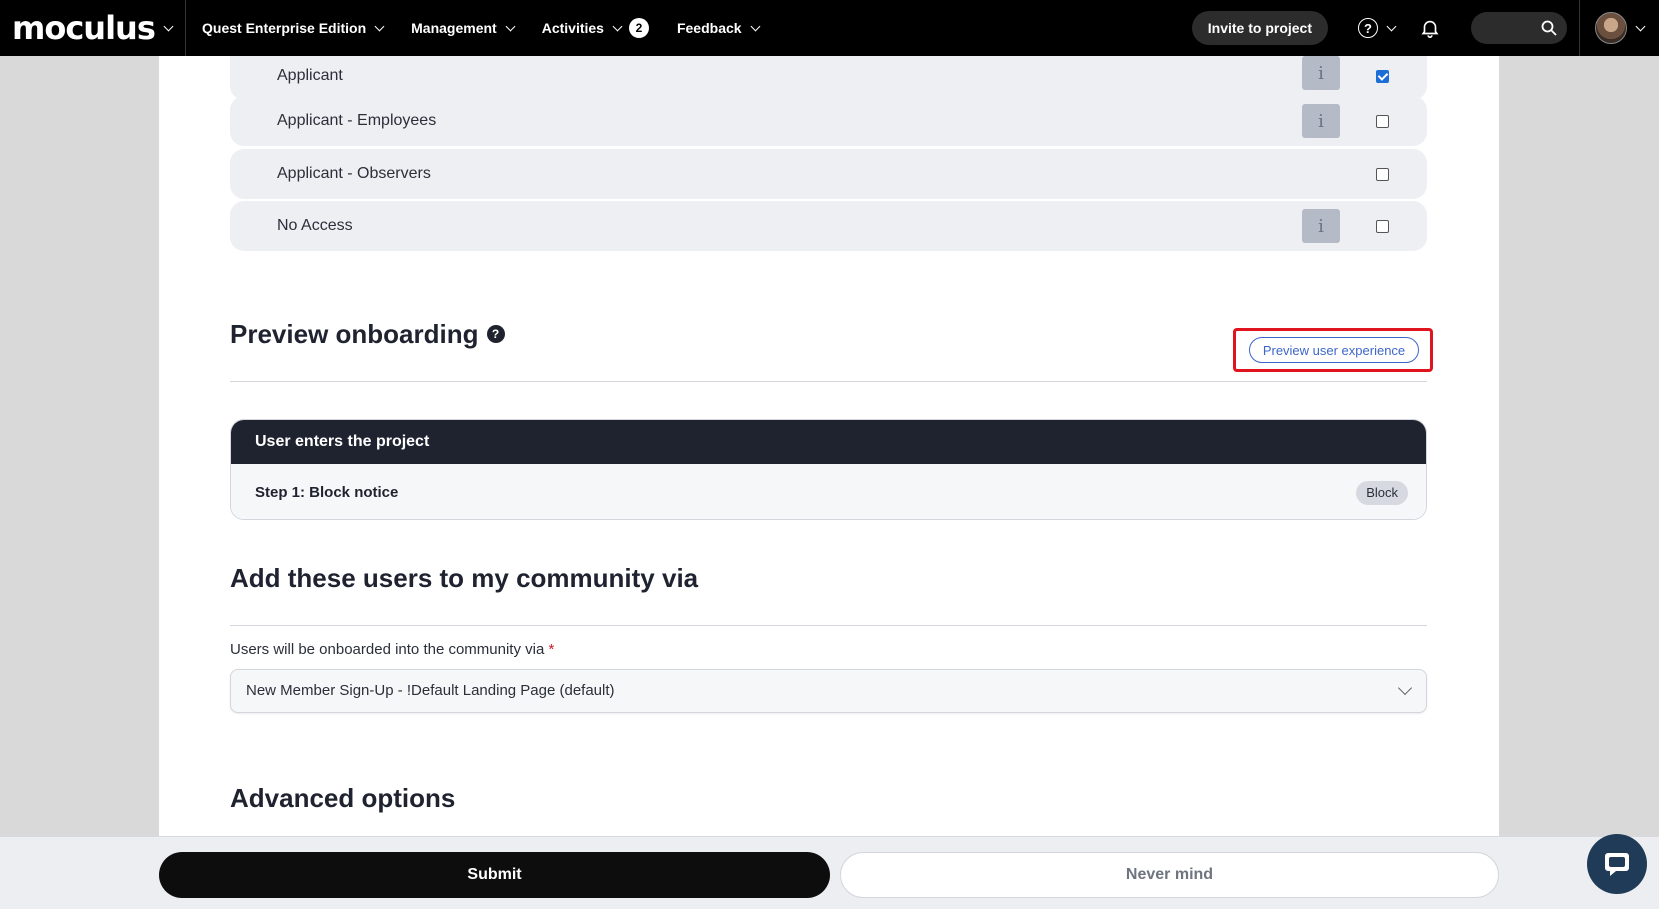  Describe the element at coordinates (638, 28) in the screenshot. I see `activities-count-badge: 2` at that location.